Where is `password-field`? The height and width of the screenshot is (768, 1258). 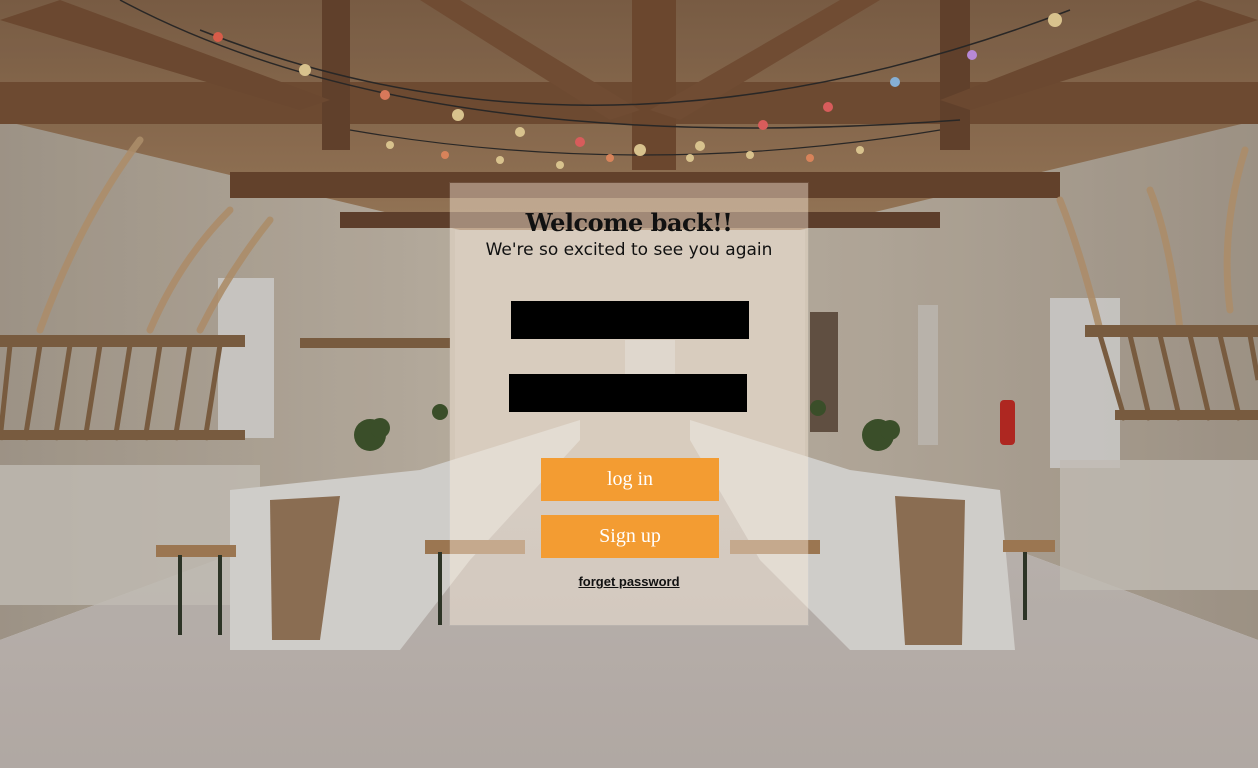
password-field is located at coordinates (628, 393).